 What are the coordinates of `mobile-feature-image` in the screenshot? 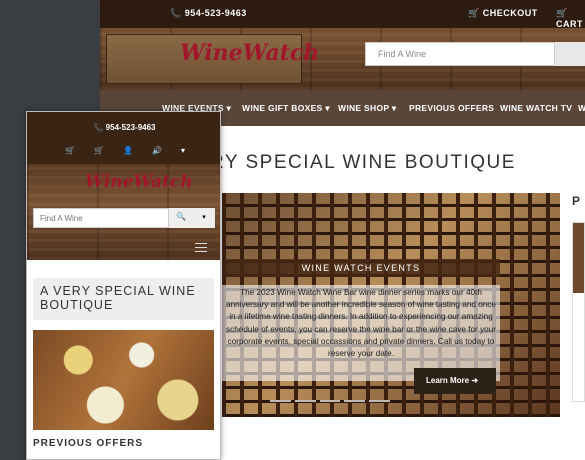 It's located at (123, 380).